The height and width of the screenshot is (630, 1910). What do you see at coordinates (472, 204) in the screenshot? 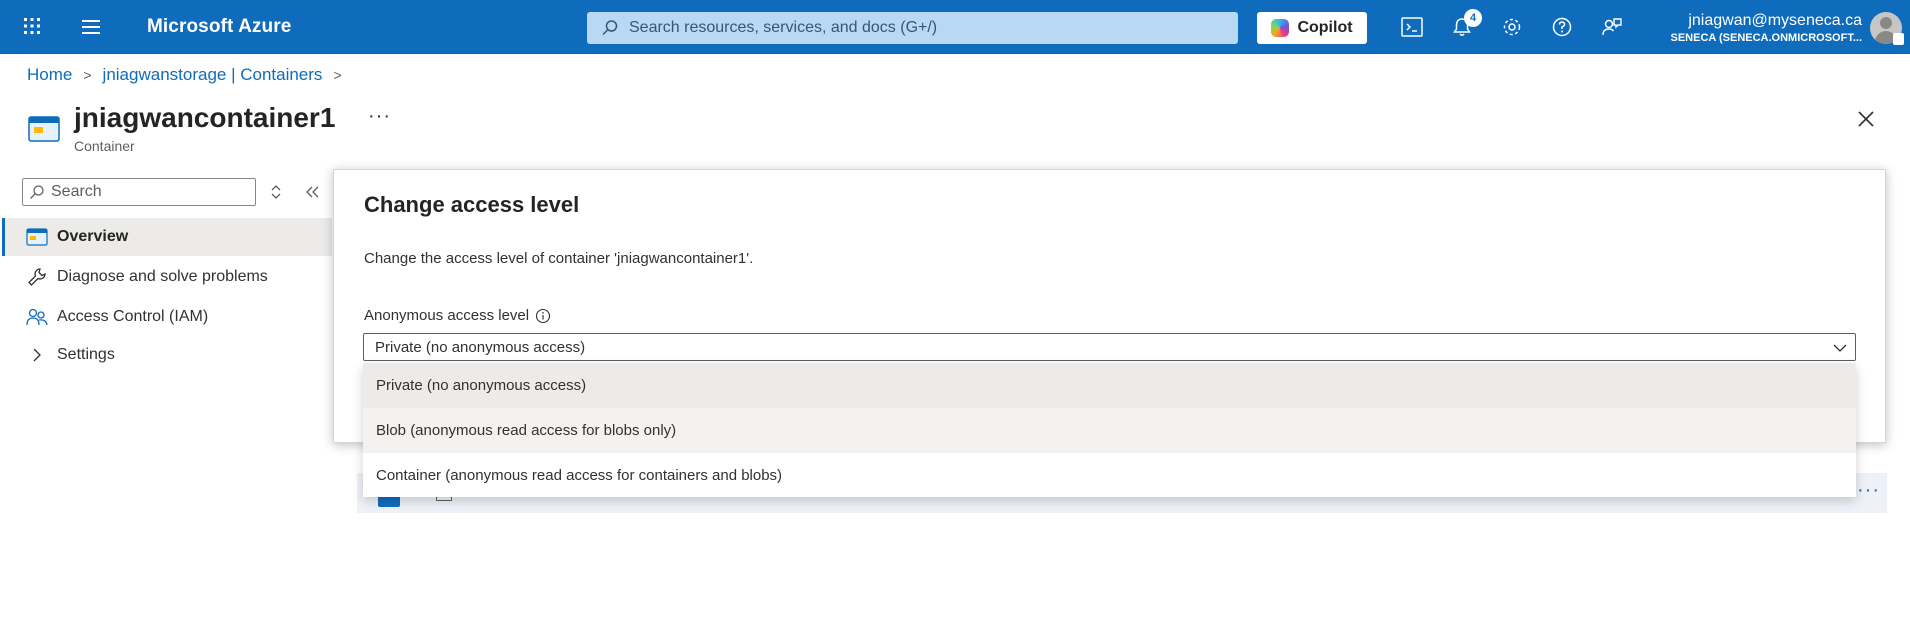
I see `panel-title: Change access level` at bounding box center [472, 204].